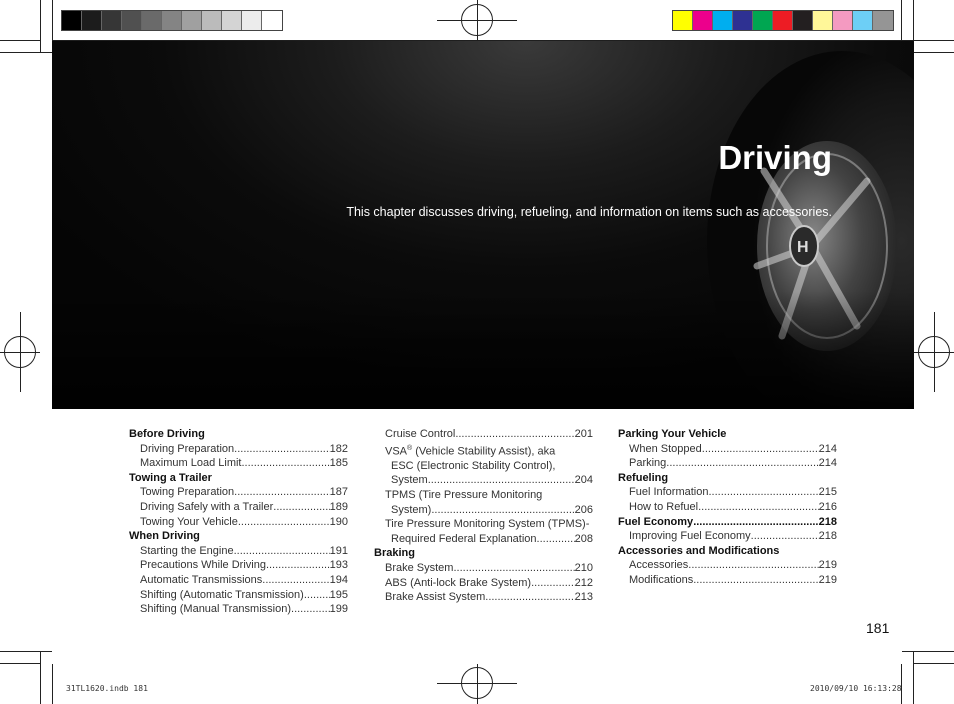 This screenshot has height=704, width=954. I want to click on toc-entry-vsa-line2: ESC (Electronic Stability Control),, so click(483, 466).